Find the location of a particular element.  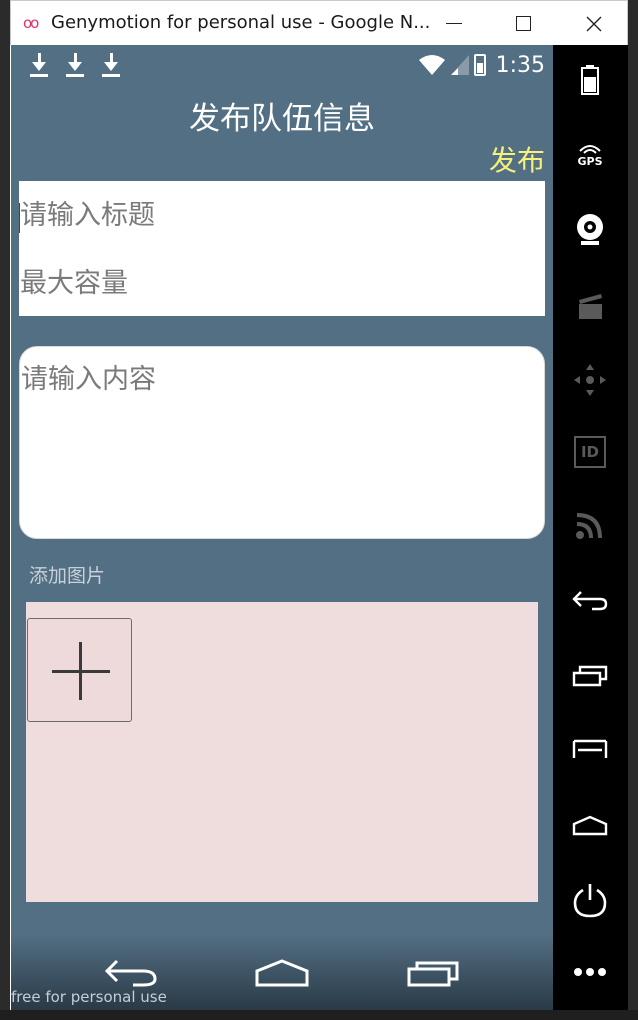

power-button is located at coordinates (590, 900).